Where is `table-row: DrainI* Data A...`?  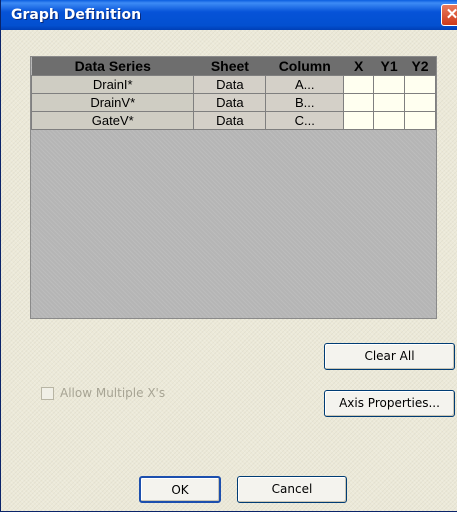 table-row: DrainI* Data A... is located at coordinates (233, 84).